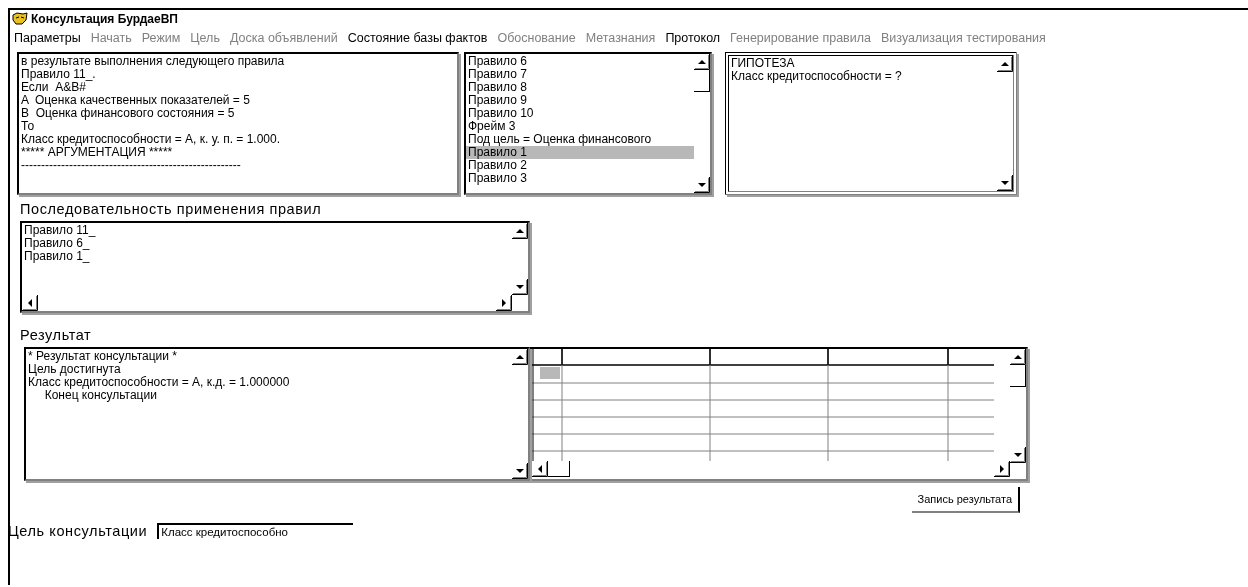  What do you see at coordinates (580, 74) in the screenshot?
I see `list-item: Правило 7` at bounding box center [580, 74].